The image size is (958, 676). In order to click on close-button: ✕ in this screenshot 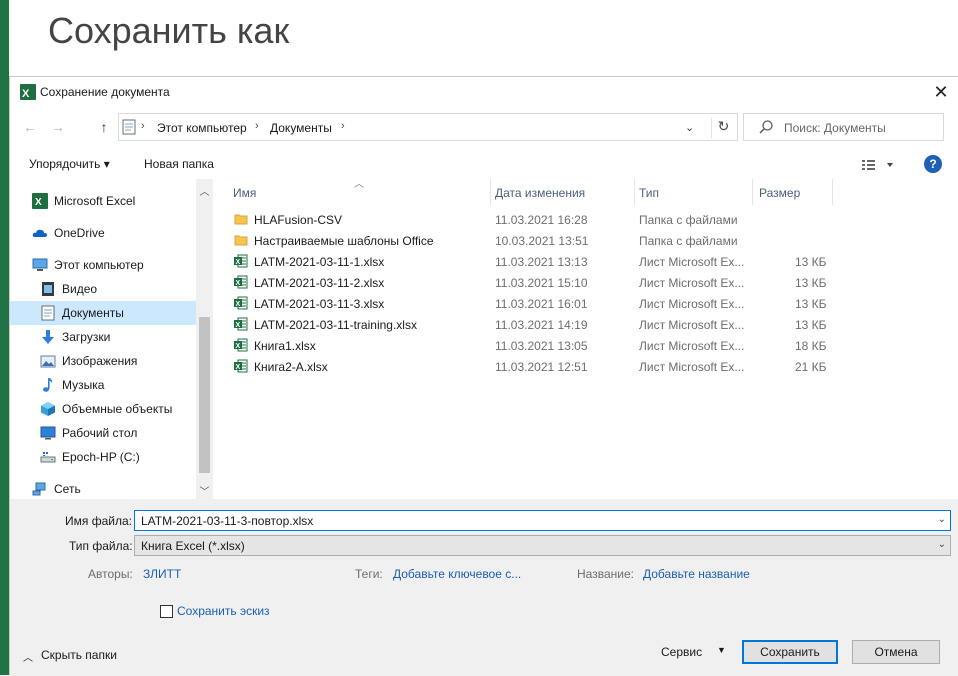, I will do `click(941, 92)`.